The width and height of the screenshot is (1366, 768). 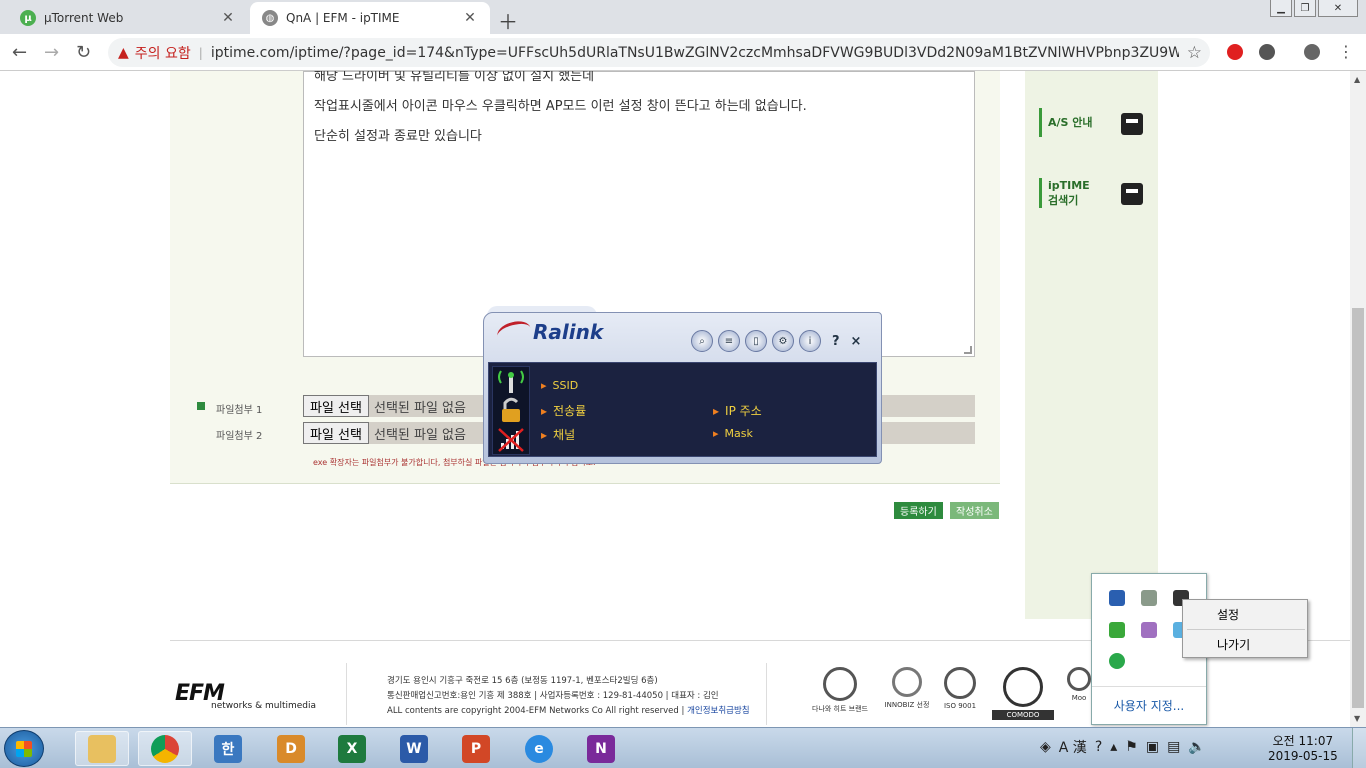 I want to click on no-signal-icon, so click(x=511, y=440).